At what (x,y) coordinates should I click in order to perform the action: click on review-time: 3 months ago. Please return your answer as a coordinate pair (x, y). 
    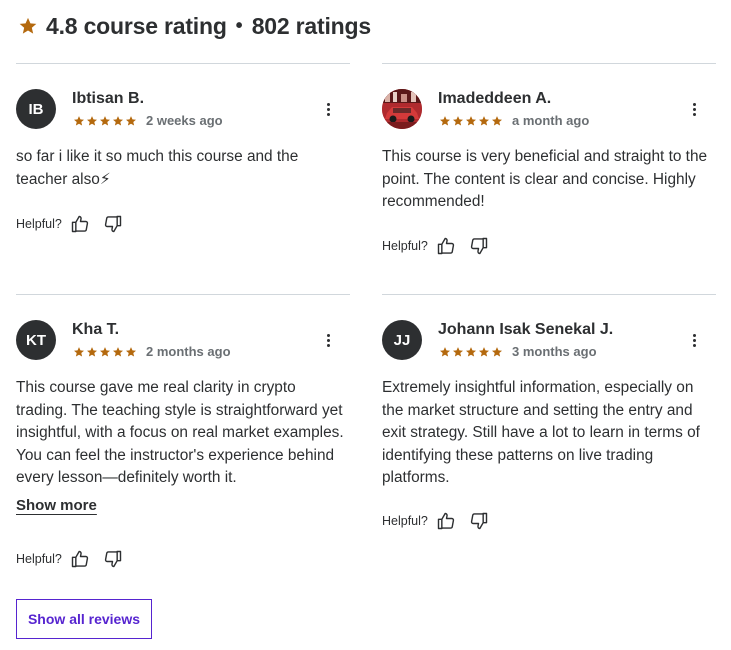
    Looking at the image, I should click on (554, 351).